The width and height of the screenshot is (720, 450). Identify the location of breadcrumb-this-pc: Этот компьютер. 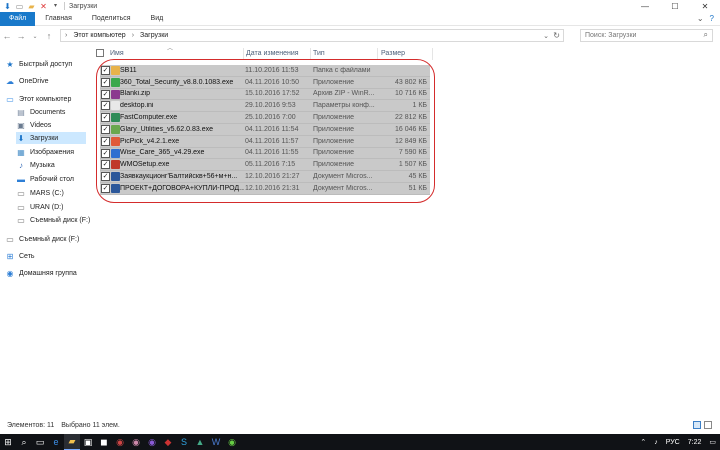
(99, 35).